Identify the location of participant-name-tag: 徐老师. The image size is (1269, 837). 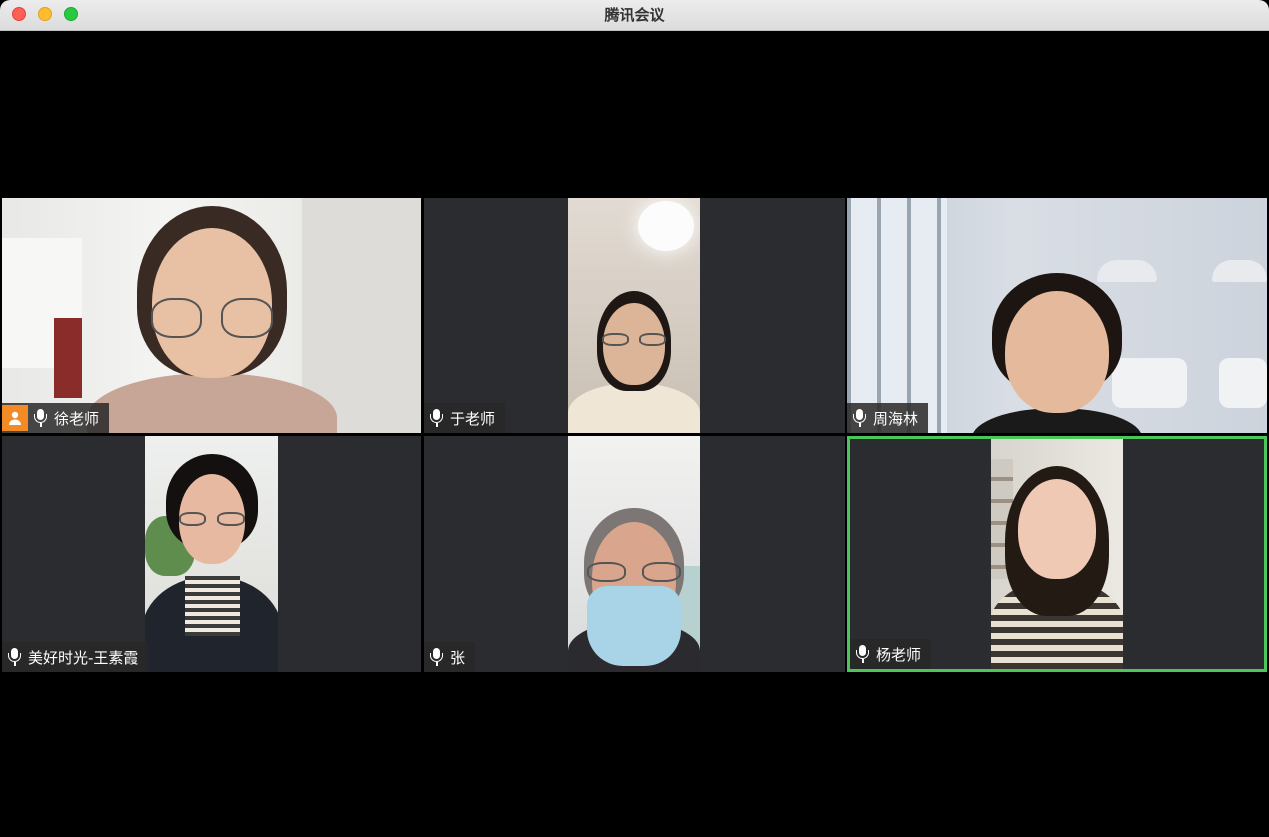
(56, 418).